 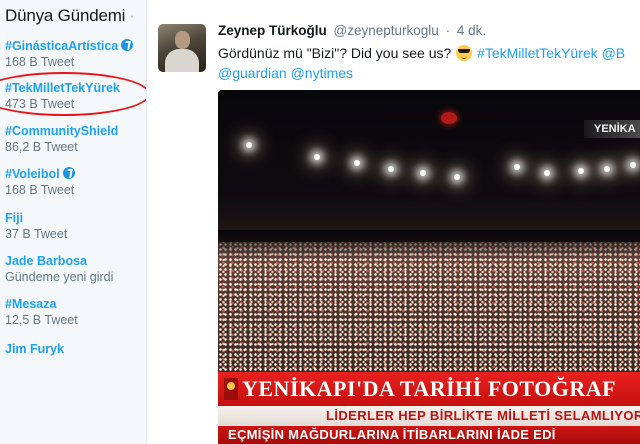 I want to click on trend-name: #GinásticaArtística, so click(x=75, y=46).